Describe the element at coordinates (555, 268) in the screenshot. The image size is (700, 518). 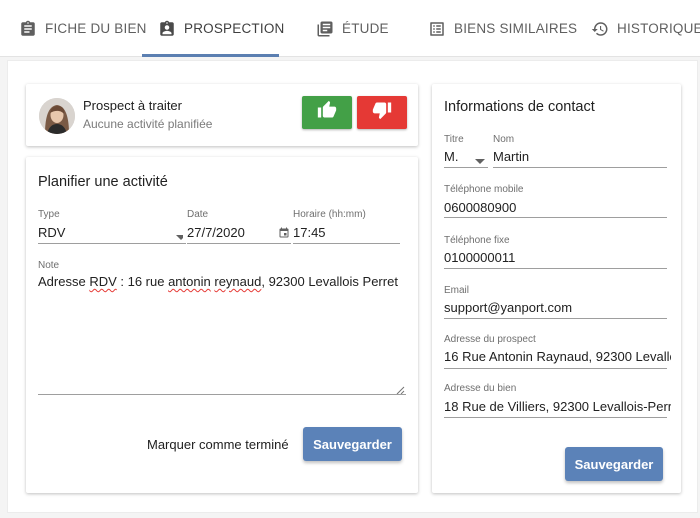
I see `landline-underline` at that location.